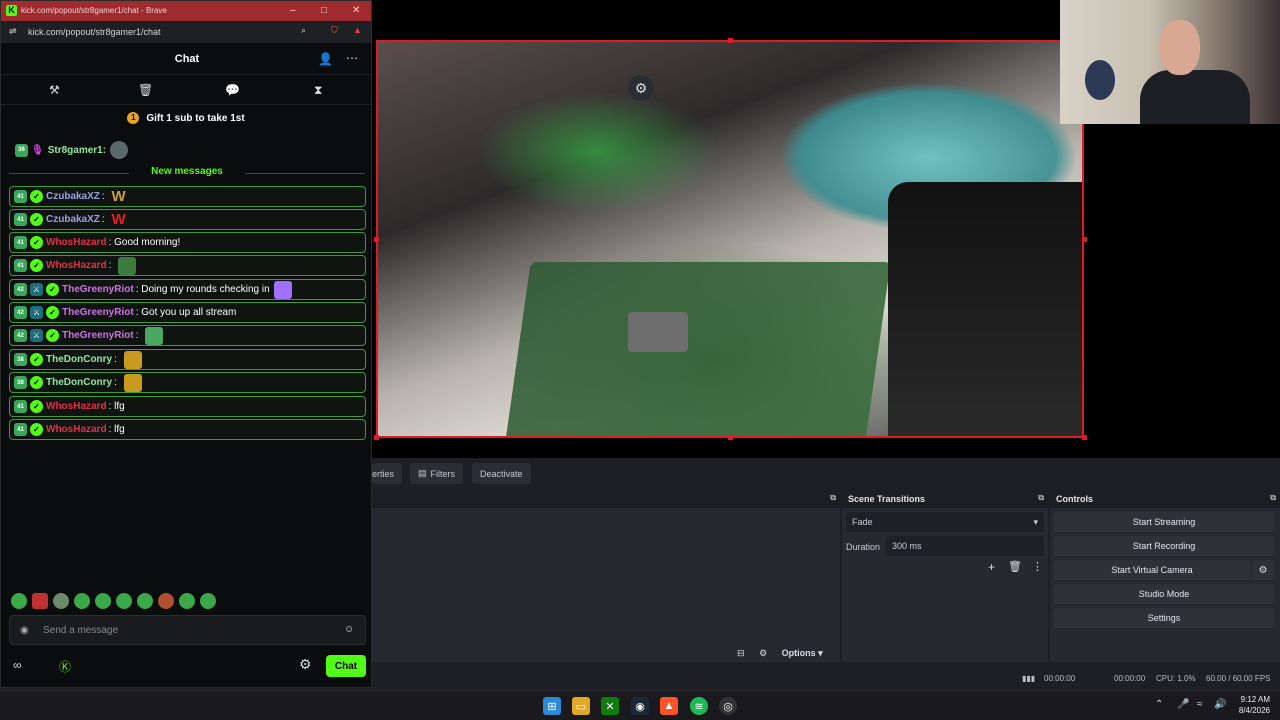  I want to click on volume-icon: 🔊, so click(1220, 704).